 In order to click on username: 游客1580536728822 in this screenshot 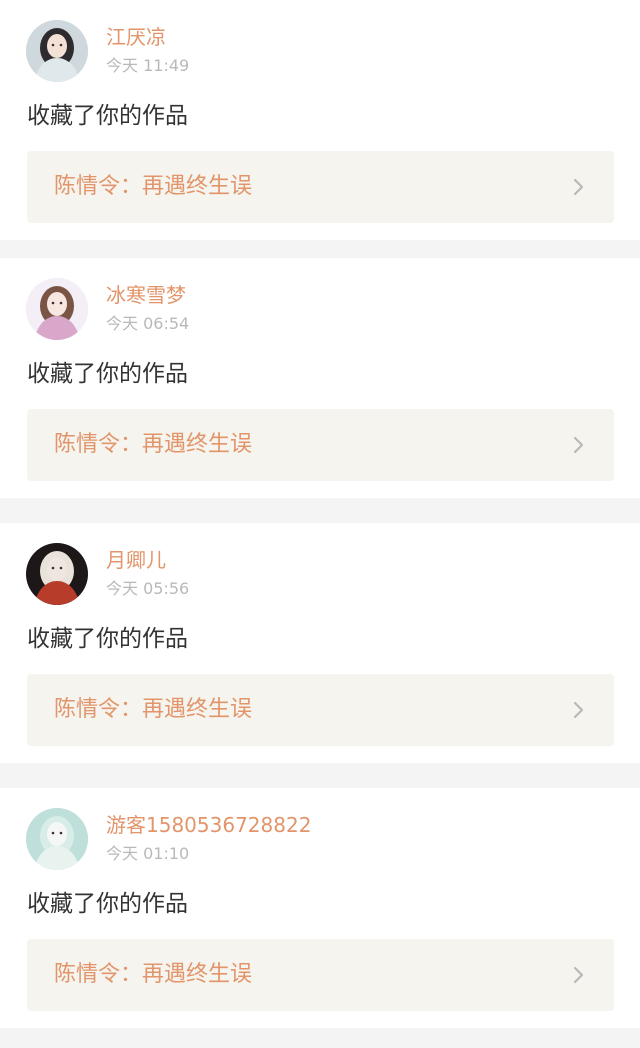, I will do `click(208, 825)`.